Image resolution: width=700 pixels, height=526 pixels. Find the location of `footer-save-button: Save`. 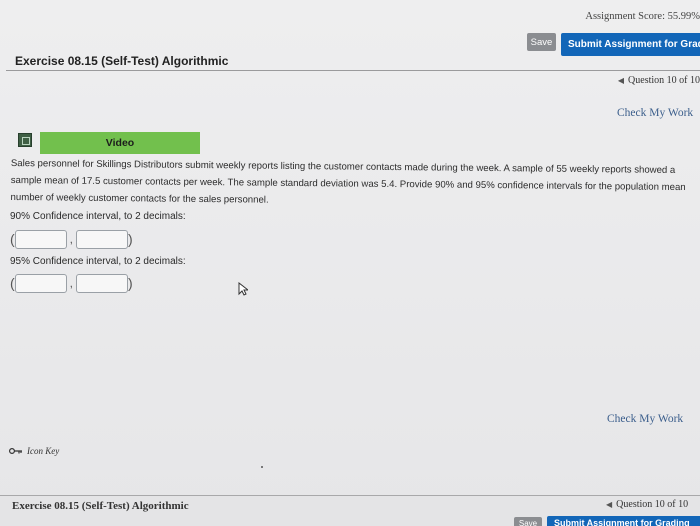

footer-save-button: Save is located at coordinates (528, 521).